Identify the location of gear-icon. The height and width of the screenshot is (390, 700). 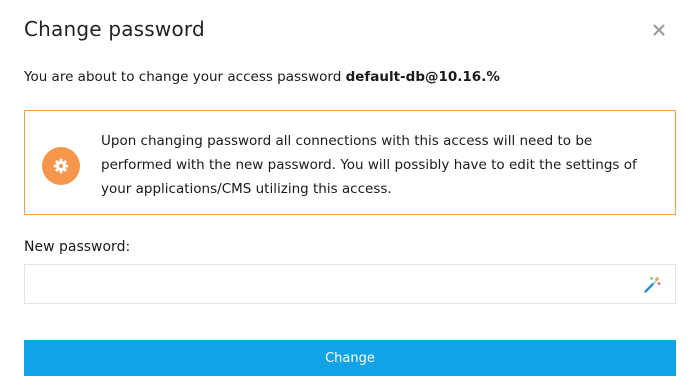
(61, 166).